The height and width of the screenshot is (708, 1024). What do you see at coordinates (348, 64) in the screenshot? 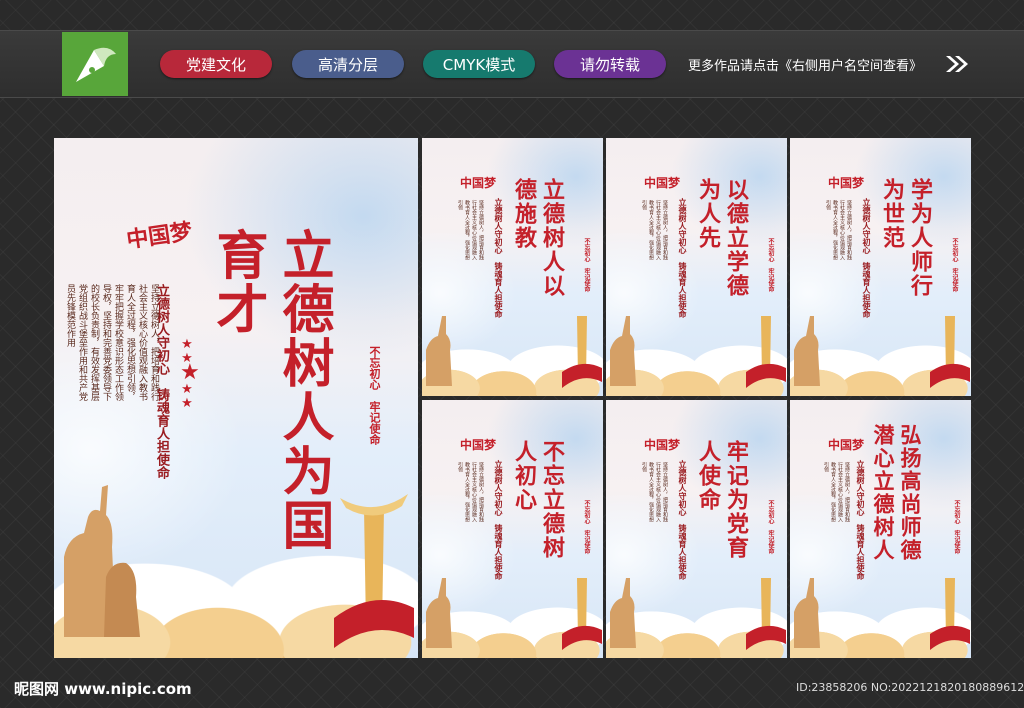
I see `tag-hd-layers: 高清分层` at bounding box center [348, 64].